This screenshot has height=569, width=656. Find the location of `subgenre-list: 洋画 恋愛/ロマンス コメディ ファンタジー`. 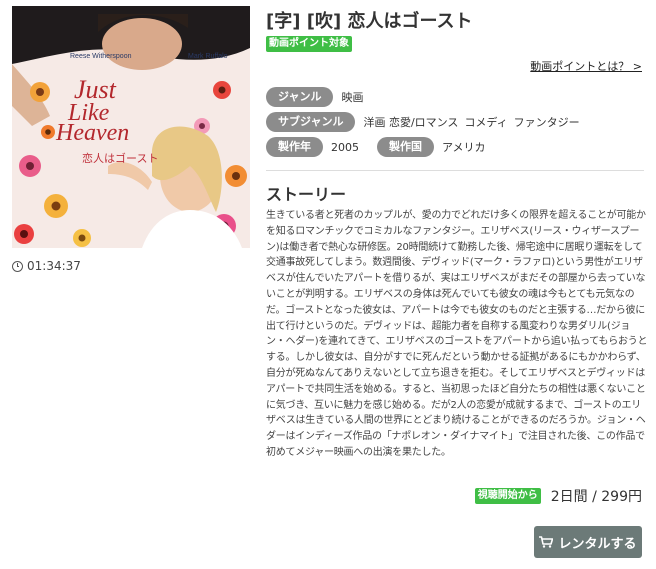

subgenre-list: 洋画 恋愛/ロマンス コメディ ファンタジー is located at coordinates (471, 122).